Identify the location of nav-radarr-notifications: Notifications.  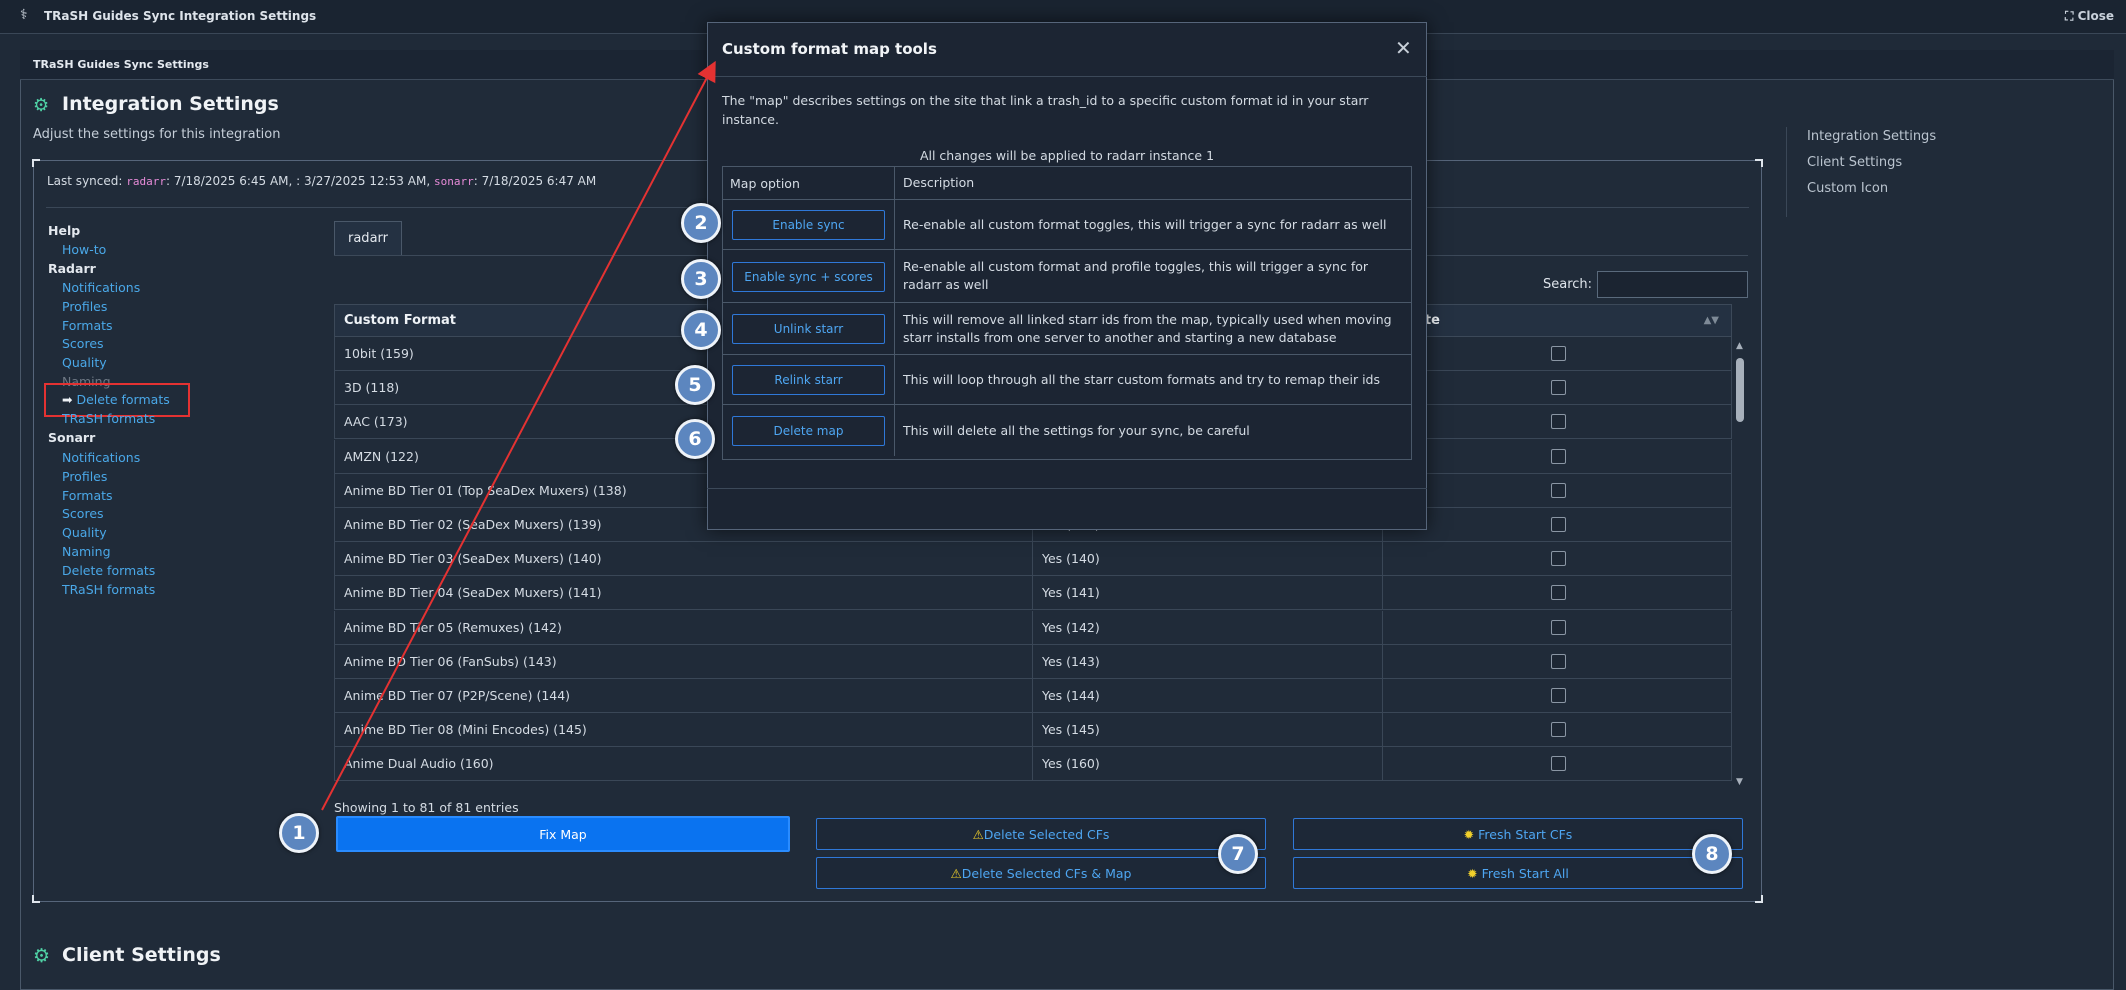
(101, 287).